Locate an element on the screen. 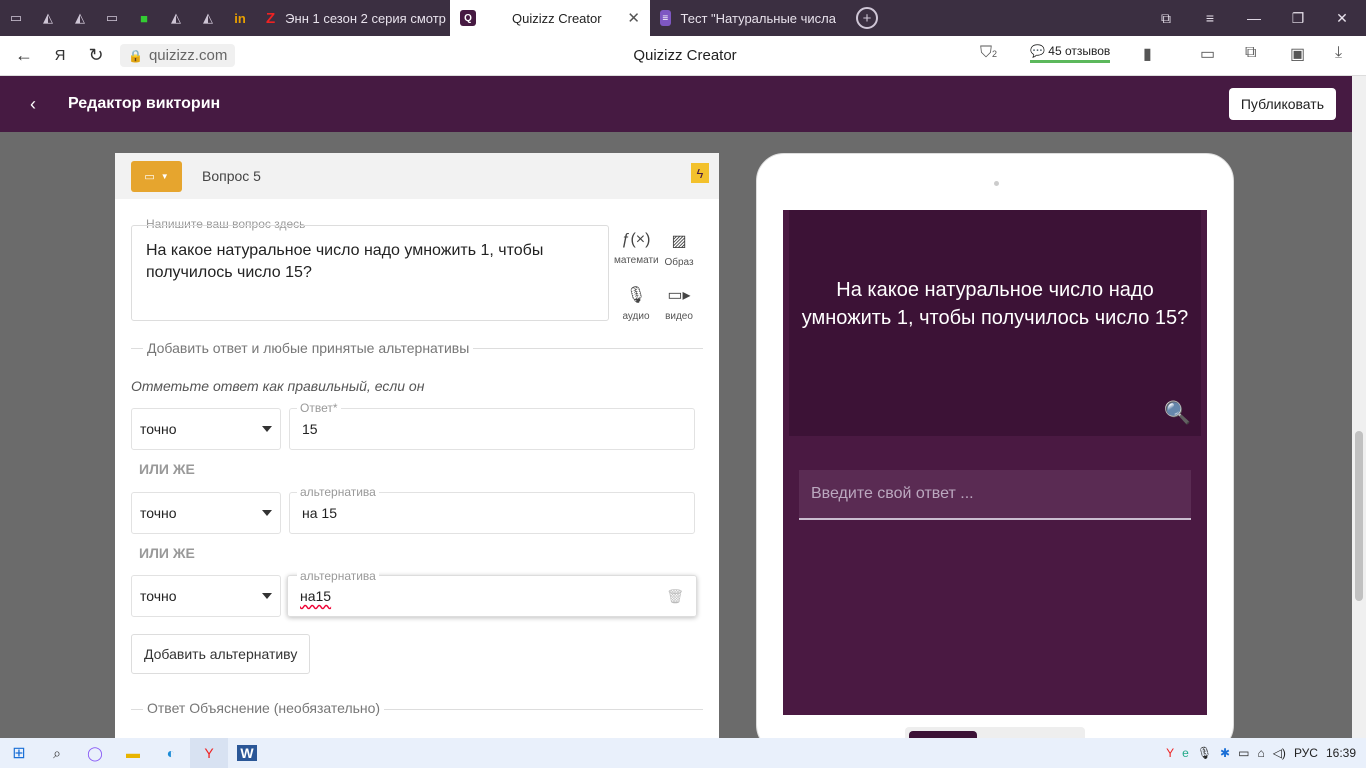 This screenshot has width=1366, height=768. close-window-button: ✕ is located at coordinates (1342, 18).